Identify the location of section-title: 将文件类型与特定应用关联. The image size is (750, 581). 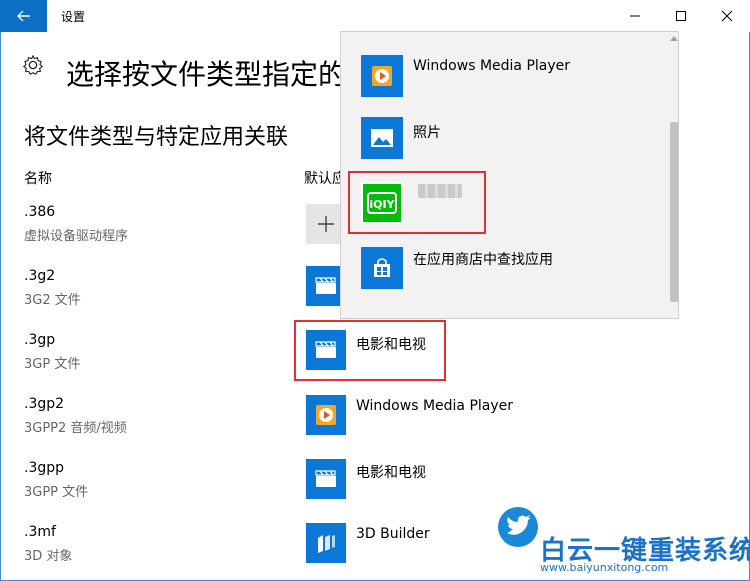
(156, 137).